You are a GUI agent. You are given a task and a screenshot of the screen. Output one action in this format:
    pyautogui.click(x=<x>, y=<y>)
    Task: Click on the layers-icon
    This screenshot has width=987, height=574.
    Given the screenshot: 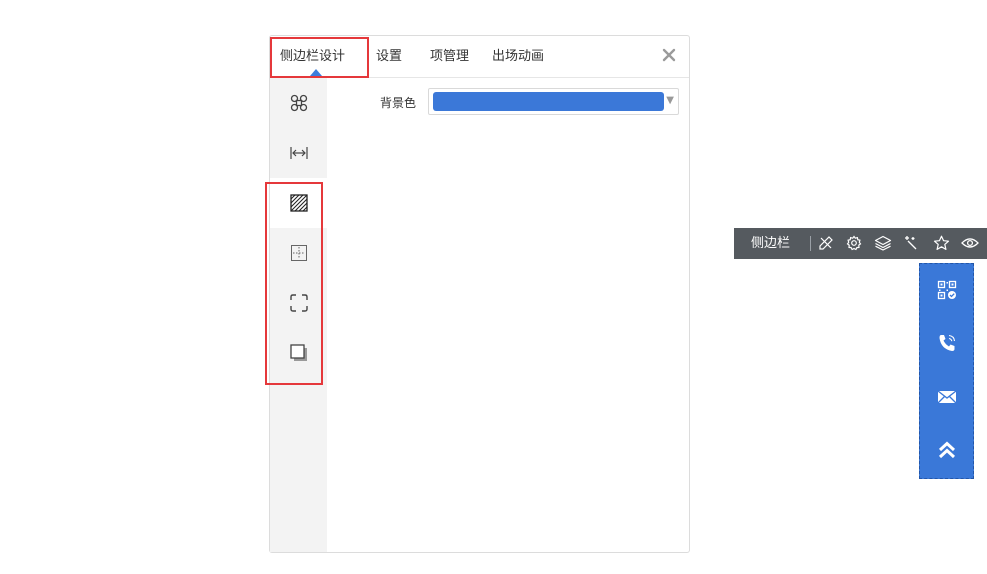 What is the action you would take?
    pyautogui.click(x=883, y=243)
    